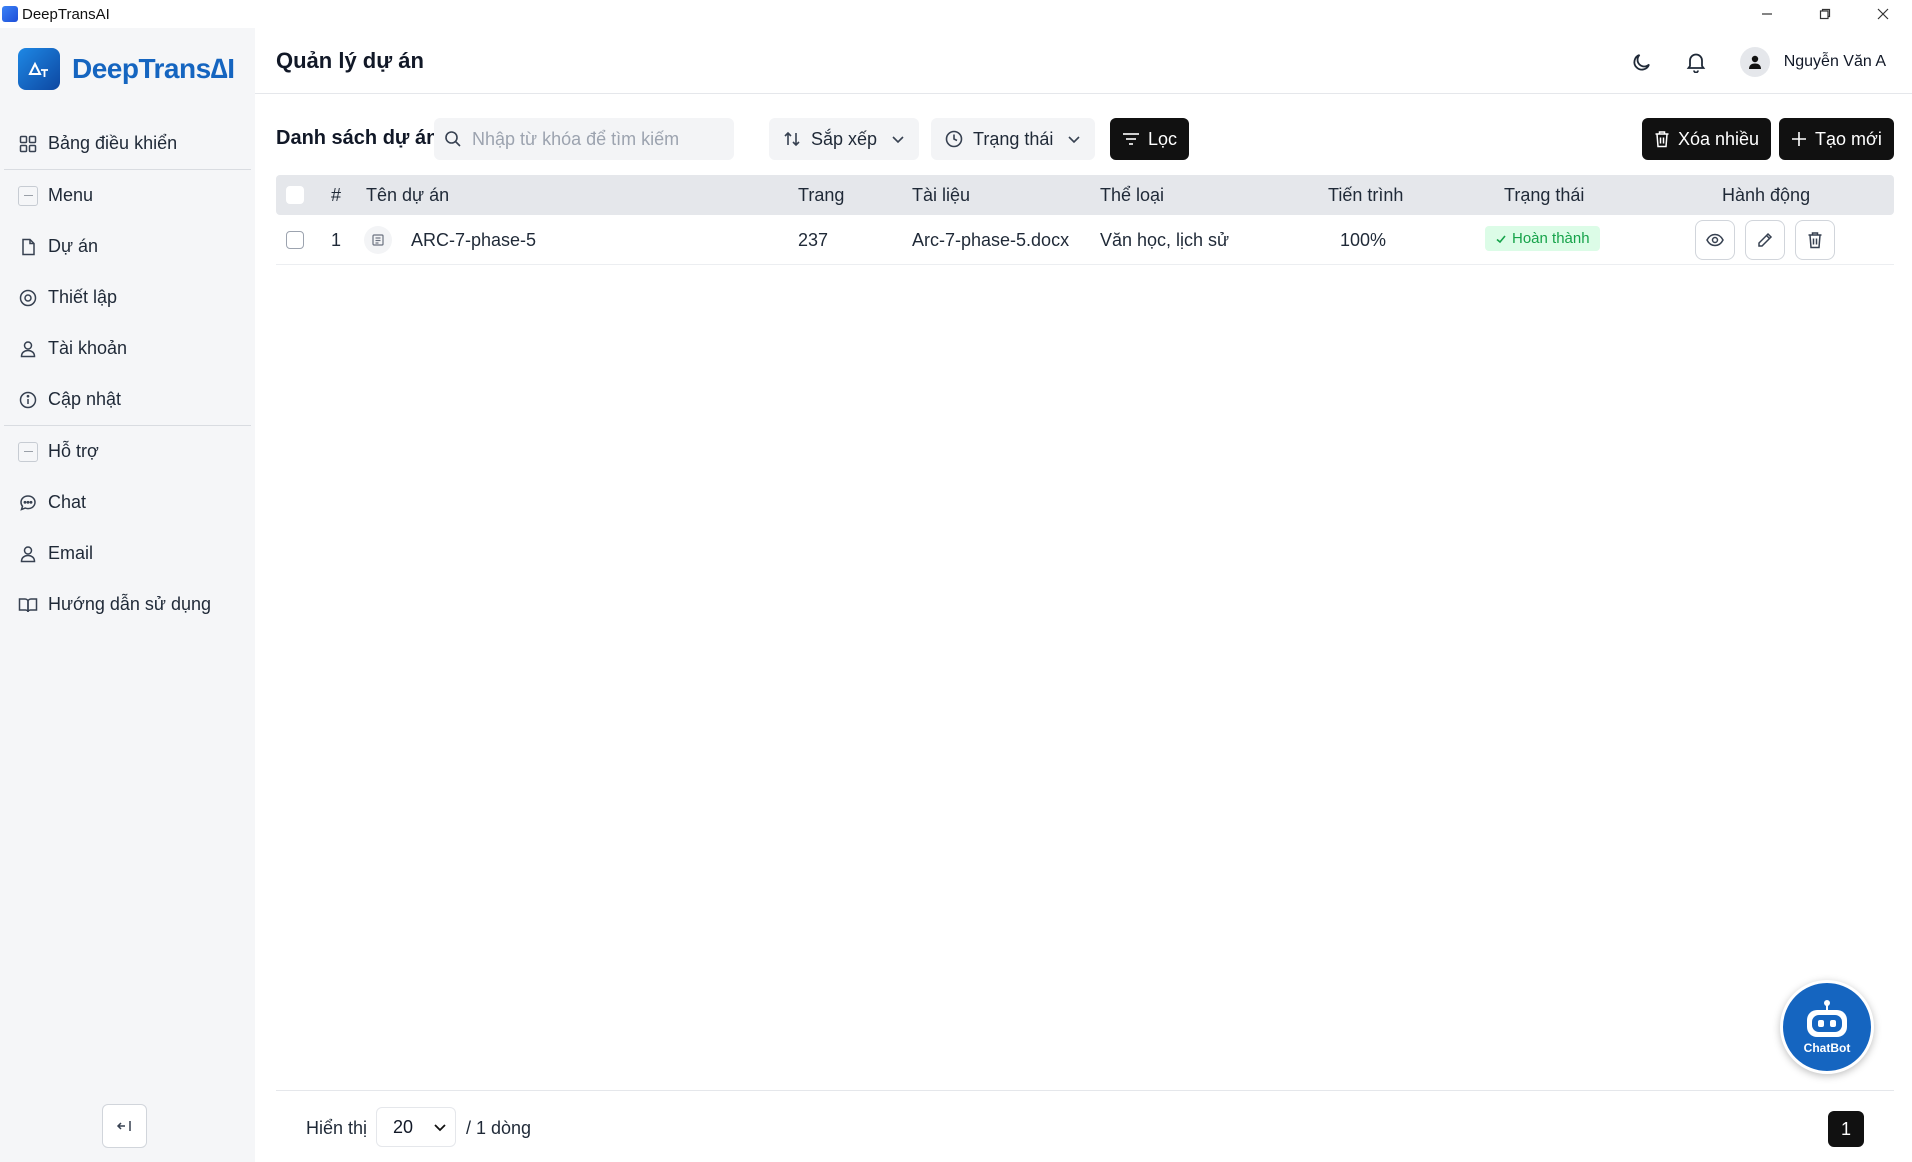  What do you see at coordinates (83, 297) in the screenshot?
I see `sidebar-item-label: Thiết lập` at bounding box center [83, 297].